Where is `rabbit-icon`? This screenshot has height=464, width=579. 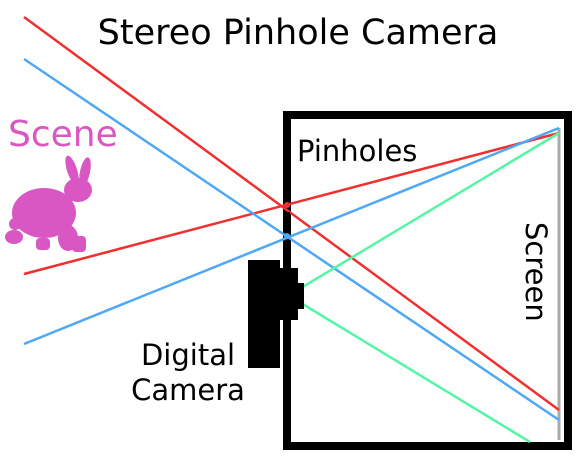
rabbit-icon is located at coordinates (48, 203).